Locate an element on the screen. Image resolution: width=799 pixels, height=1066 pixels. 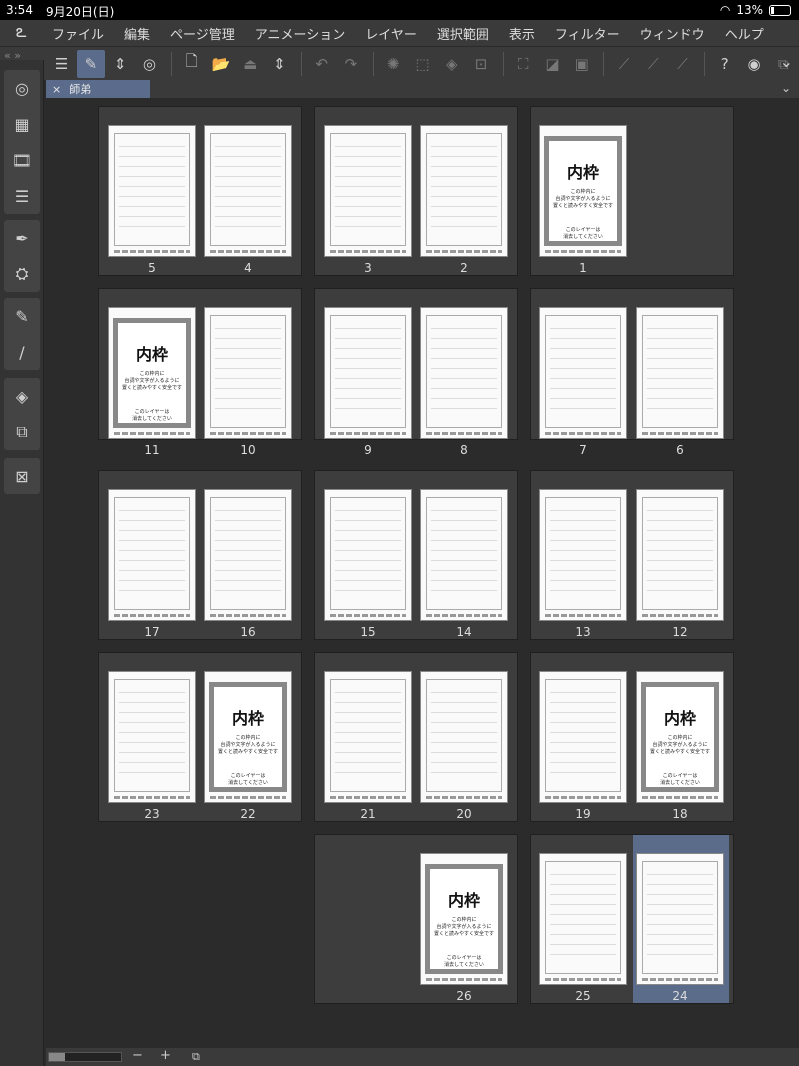
navigator-icon: ◎ is located at coordinates (22, 88).